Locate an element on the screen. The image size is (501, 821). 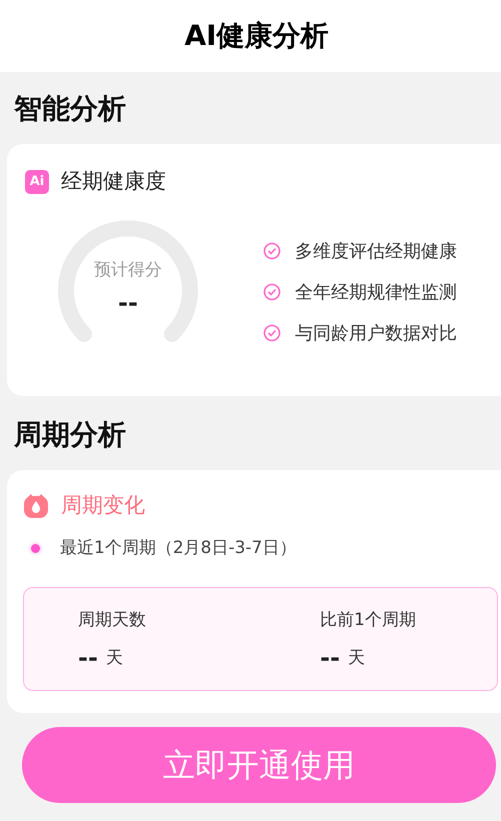
gauge-value: -- is located at coordinates (128, 303).